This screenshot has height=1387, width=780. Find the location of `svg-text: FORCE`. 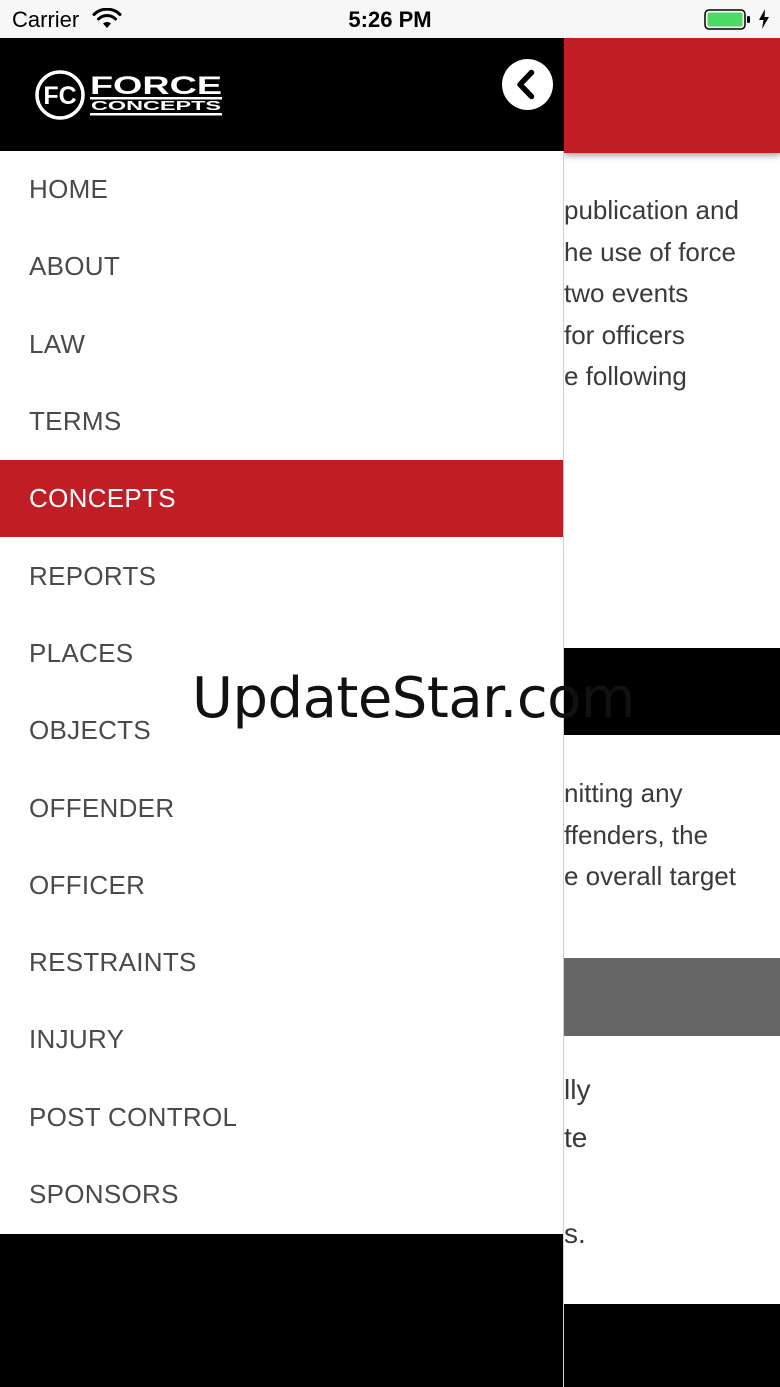

svg-text: FORCE is located at coordinates (156, 86).